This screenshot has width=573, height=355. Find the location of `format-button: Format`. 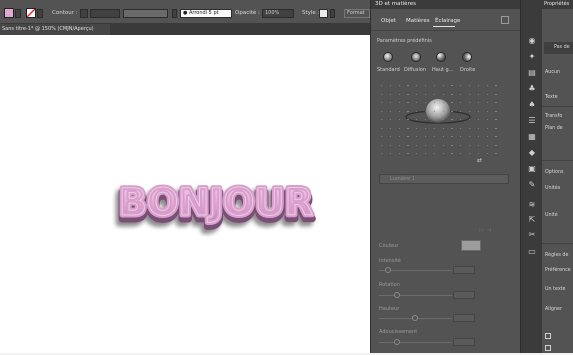

format-button: Format is located at coordinates (357, 13).